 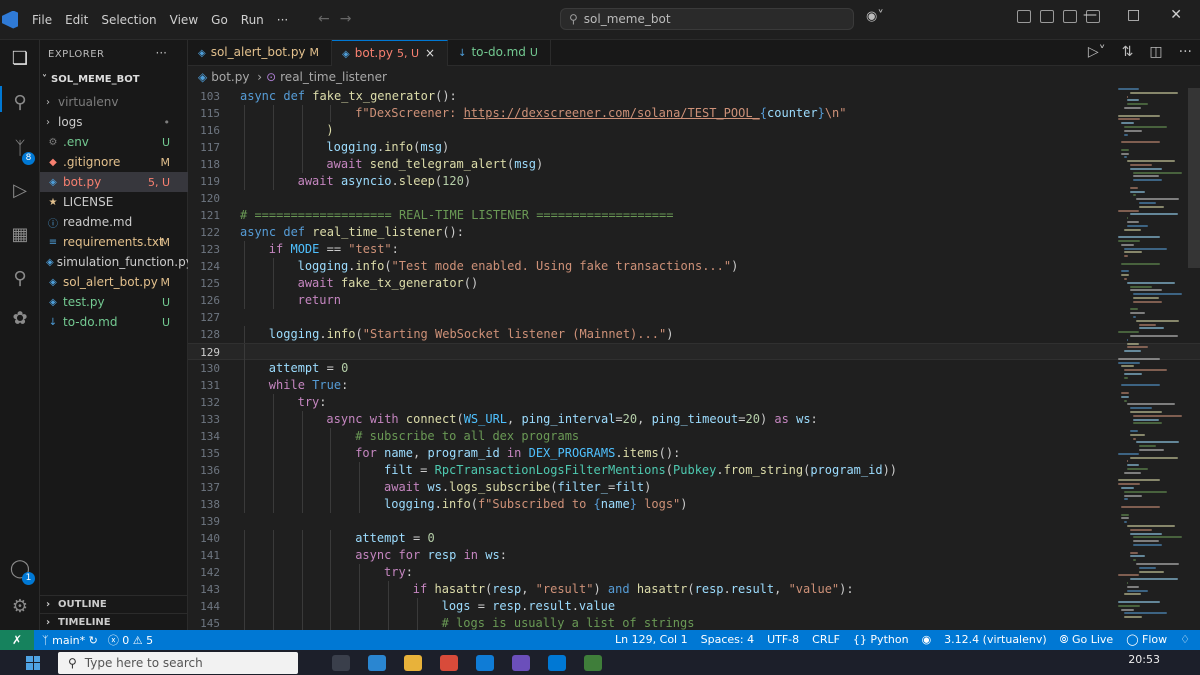 I want to click on line-number: 132, so click(x=204, y=402).